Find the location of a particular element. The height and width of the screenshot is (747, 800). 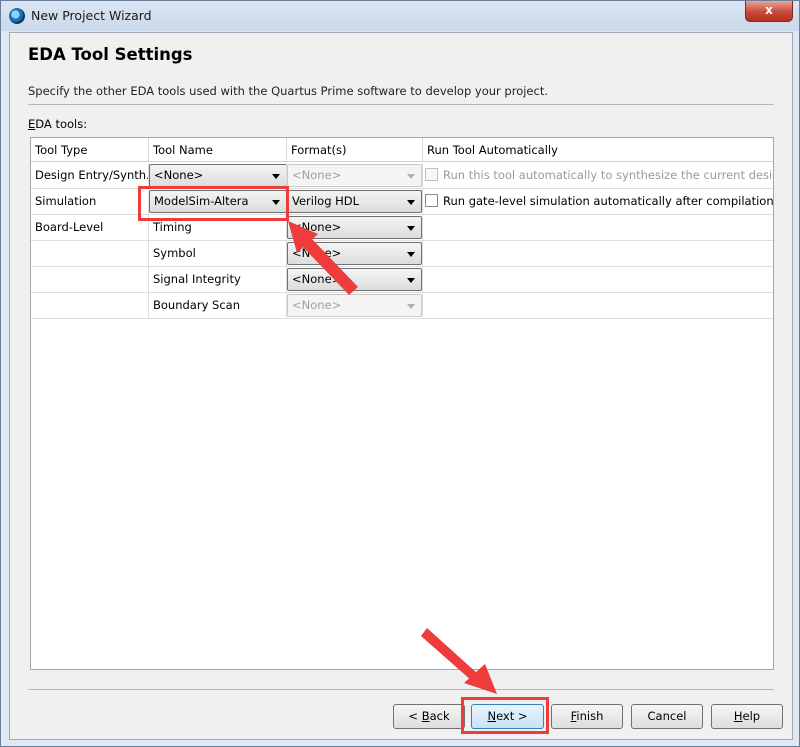

col-header-tool-name: Tool Name is located at coordinates (218, 150).